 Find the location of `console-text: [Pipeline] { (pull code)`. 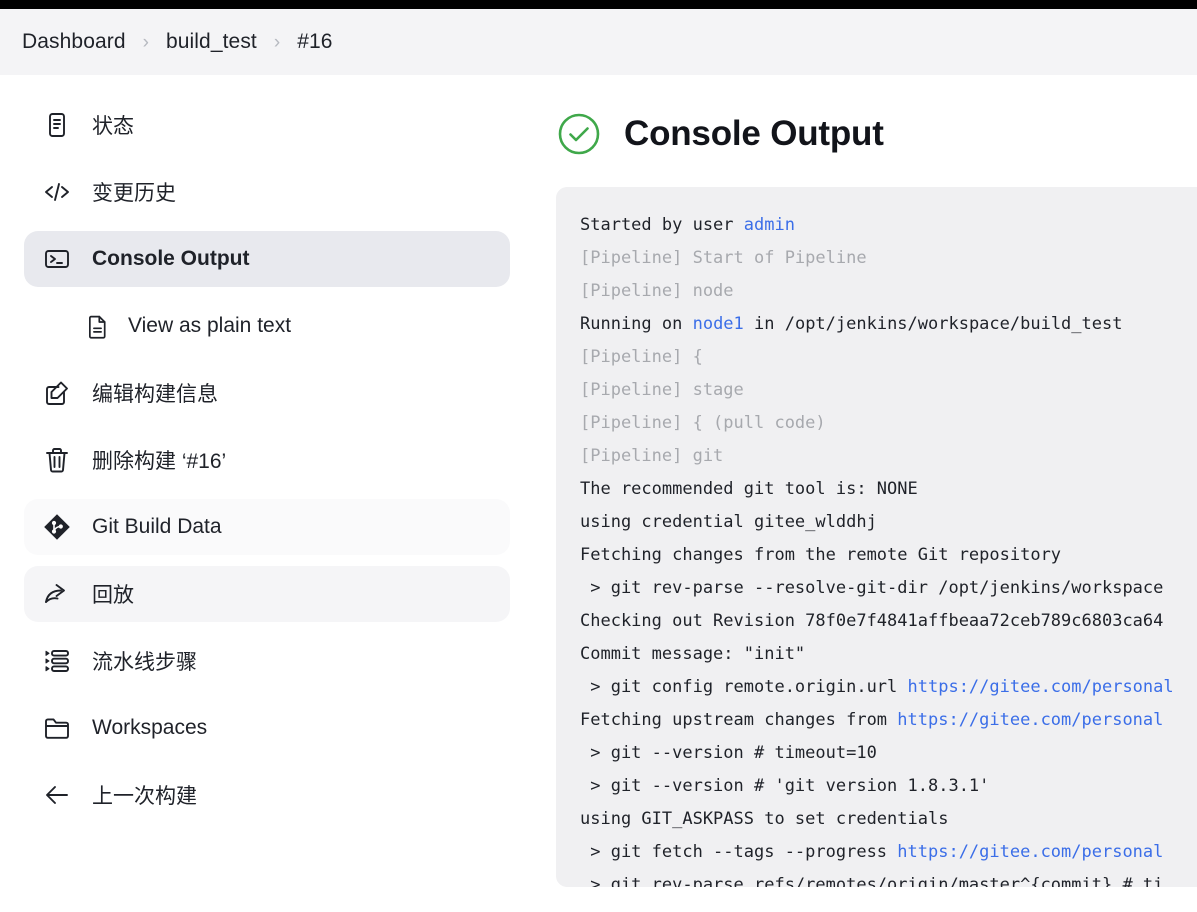

console-text: [Pipeline] { (pull code) is located at coordinates (703, 423).